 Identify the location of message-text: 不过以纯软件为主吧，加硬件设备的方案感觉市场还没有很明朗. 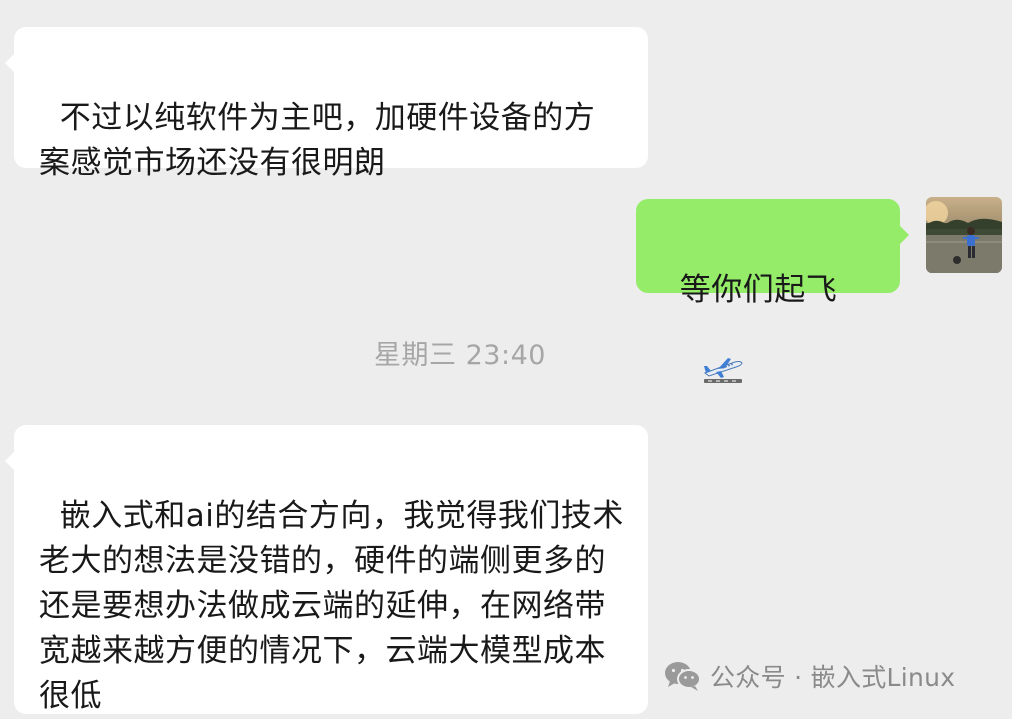
(317, 140).